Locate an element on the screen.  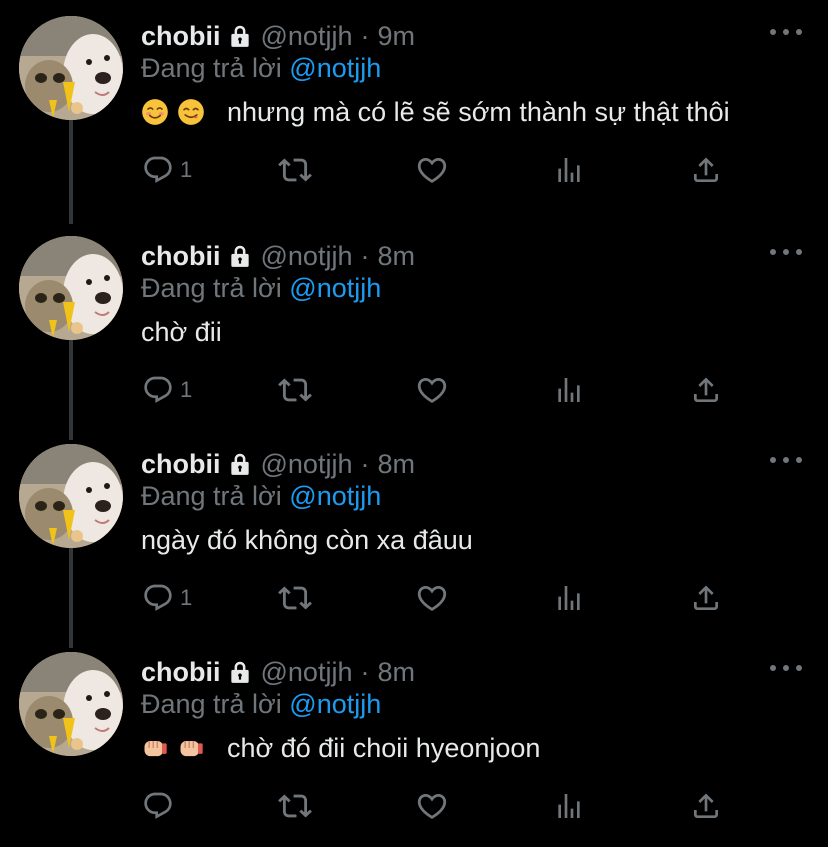
tweet-text: chờ đii is located at coordinates (181, 332).